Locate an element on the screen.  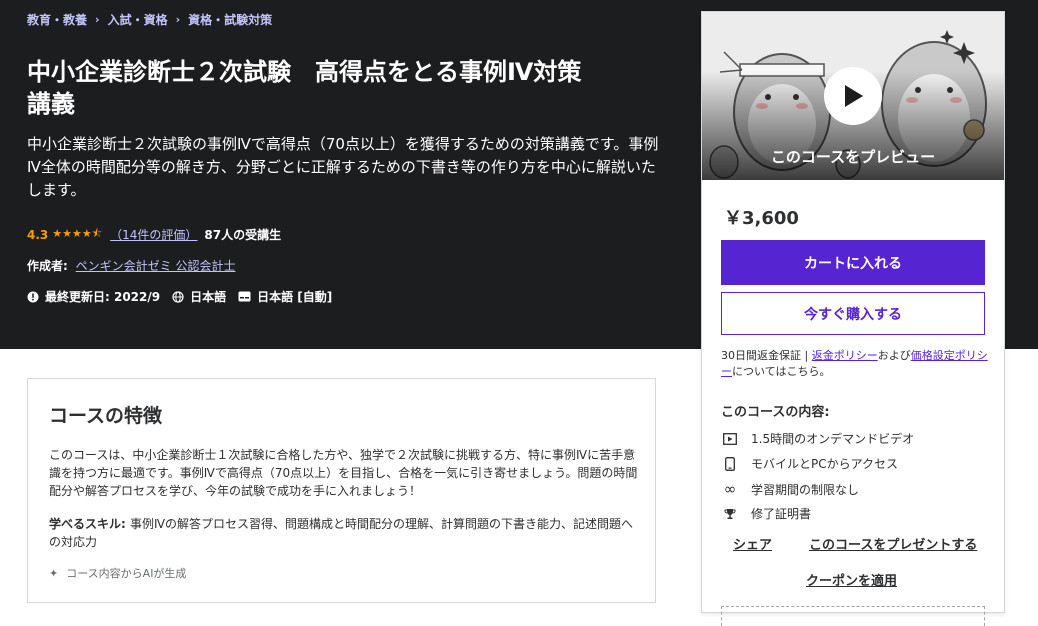
include-item-mobile: モバイルとPCからアクセス is located at coordinates (809, 463).